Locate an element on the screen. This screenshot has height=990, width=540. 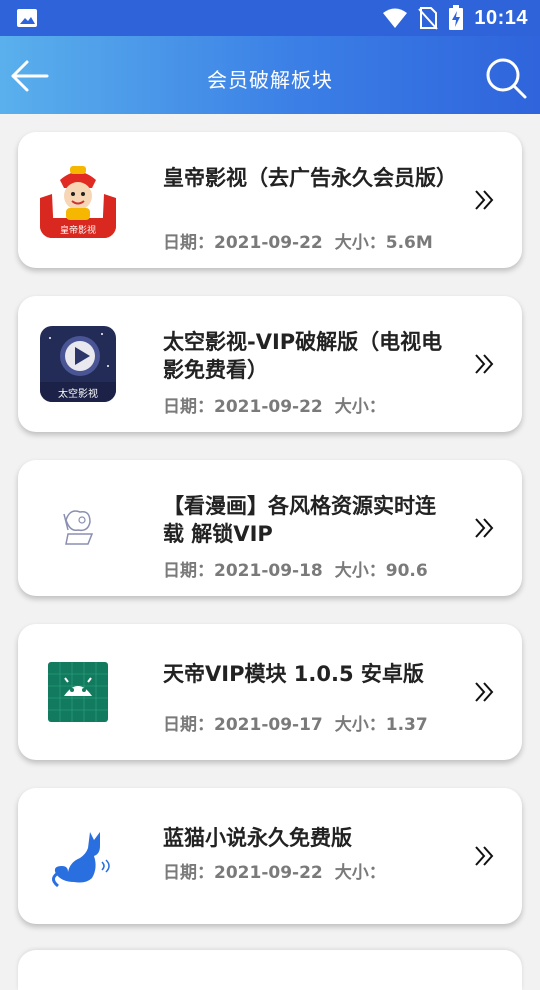
item-size: 大小：1.37 is located at coordinates (381, 725).